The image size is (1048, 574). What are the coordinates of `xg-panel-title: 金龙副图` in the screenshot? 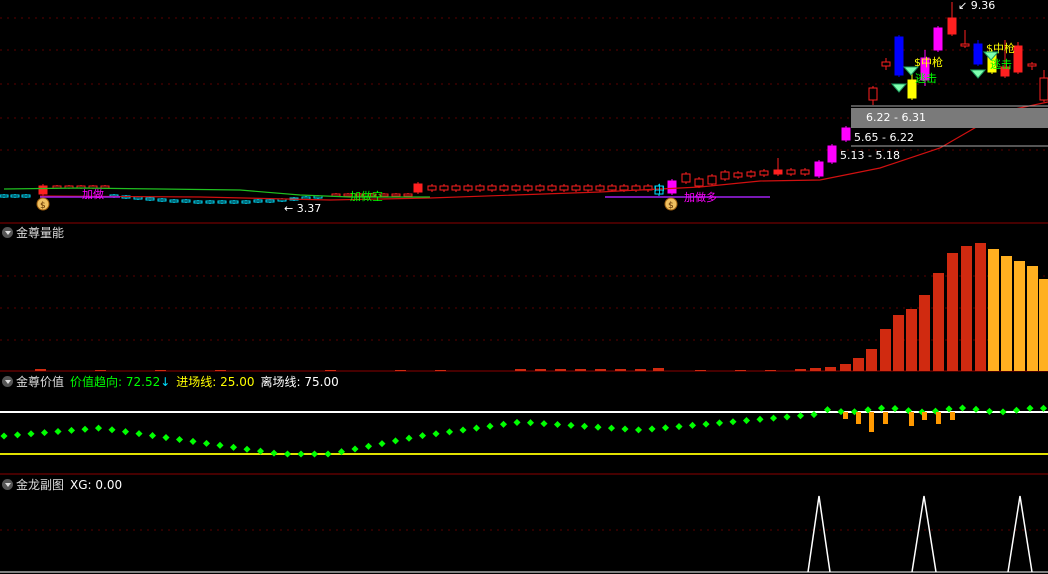 It's located at (40, 485).